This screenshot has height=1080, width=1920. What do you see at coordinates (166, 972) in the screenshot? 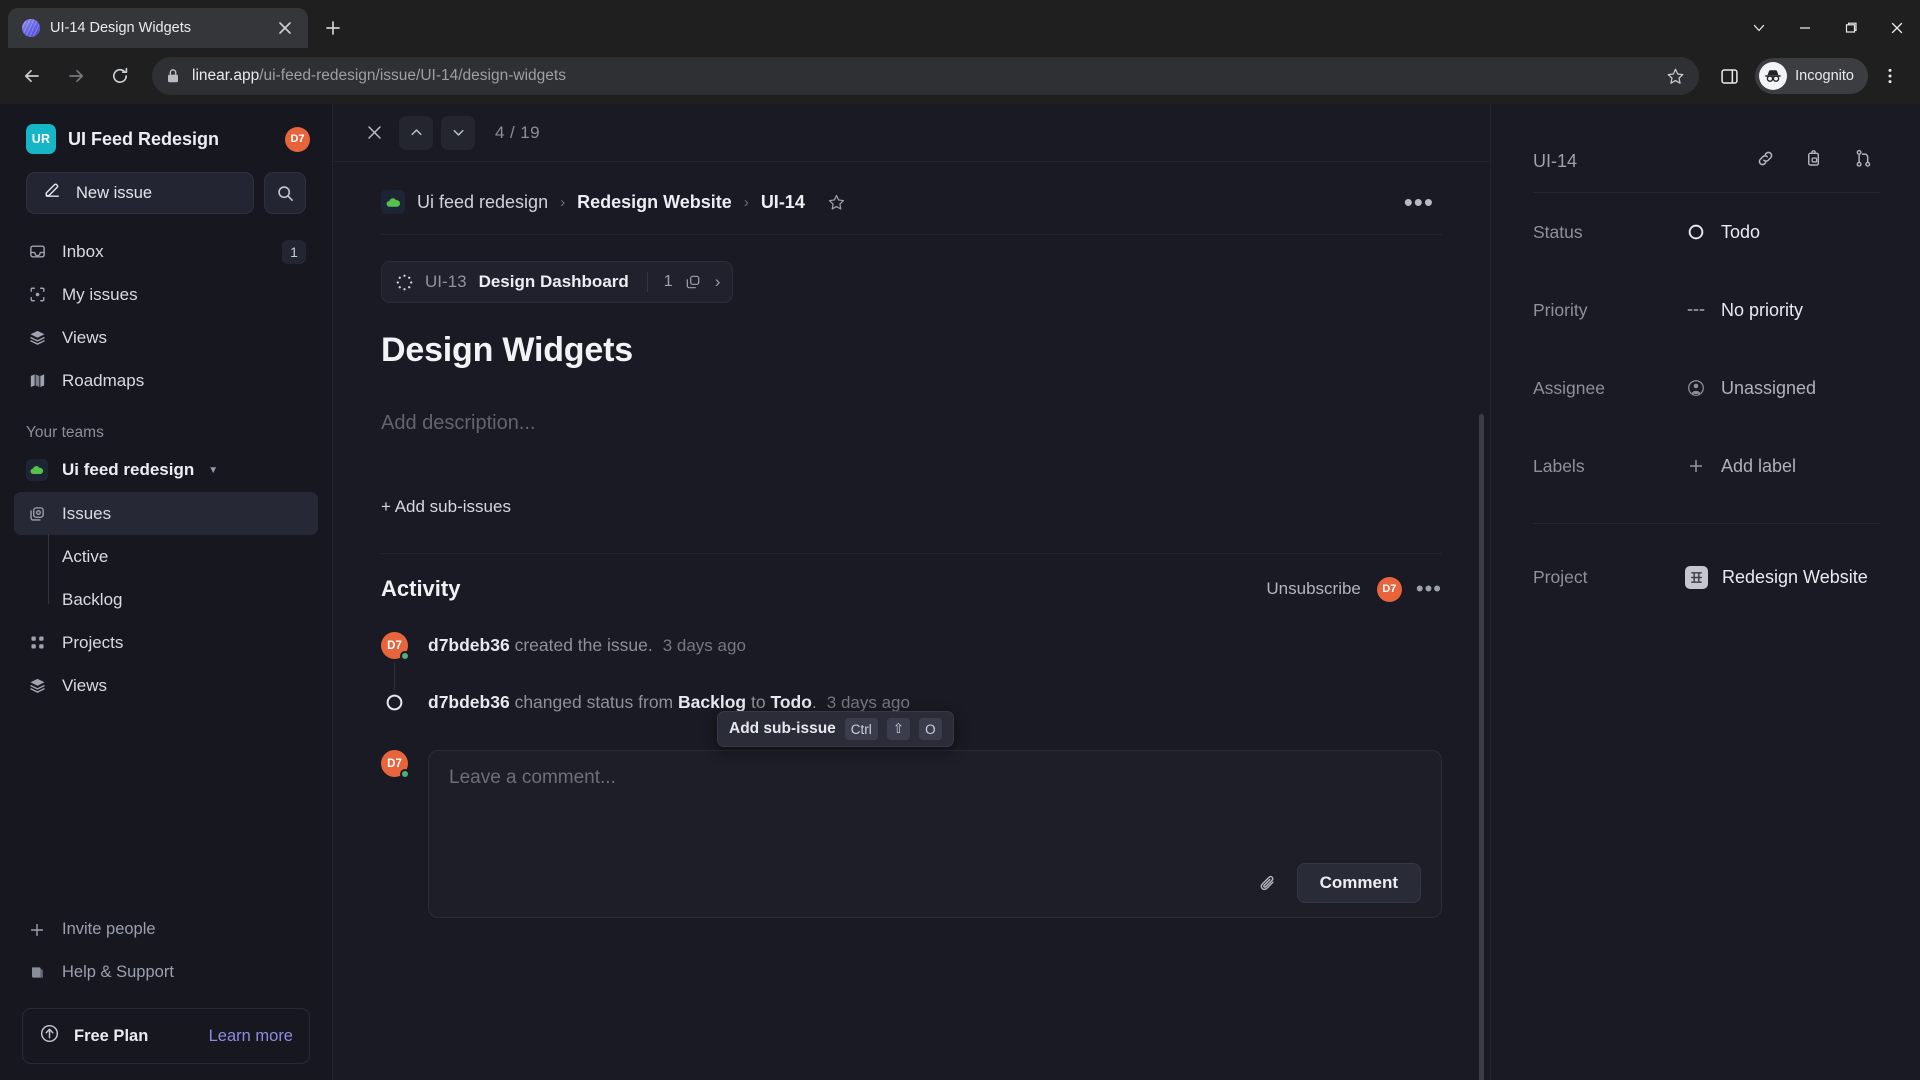
I see `help-support-button: Help & Support` at bounding box center [166, 972].